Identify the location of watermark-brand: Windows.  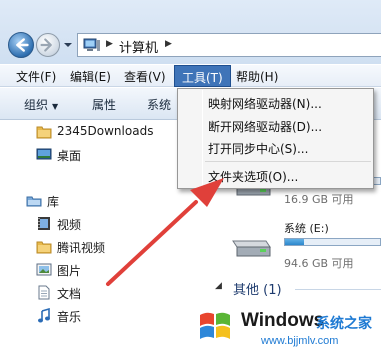
(283, 320).